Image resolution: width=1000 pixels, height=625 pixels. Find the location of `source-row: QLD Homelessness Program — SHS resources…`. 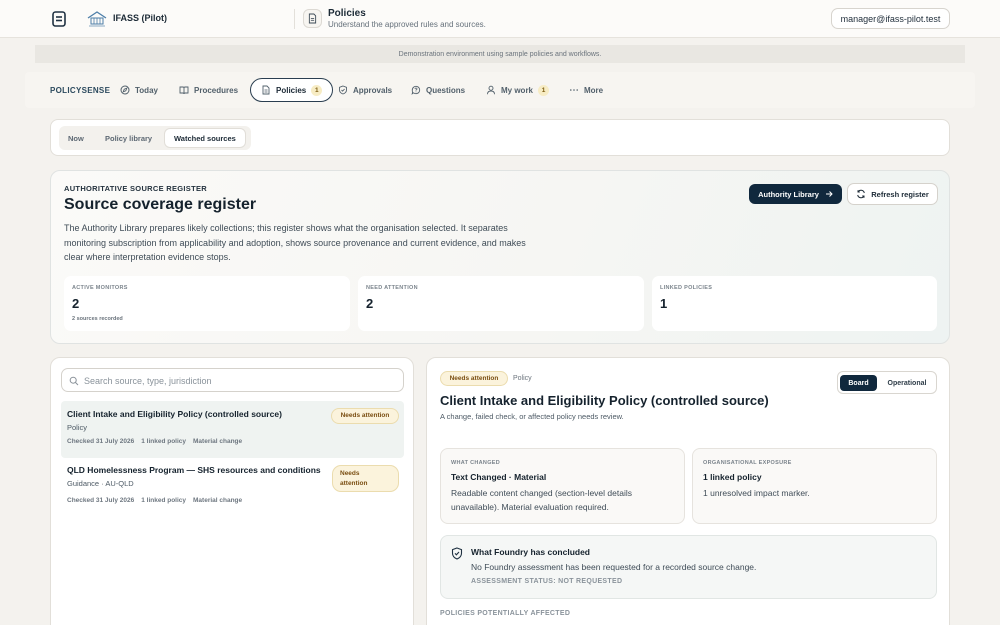

source-row: QLD Homelessness Program — SHS resources… is located at coordinates (232, 485).